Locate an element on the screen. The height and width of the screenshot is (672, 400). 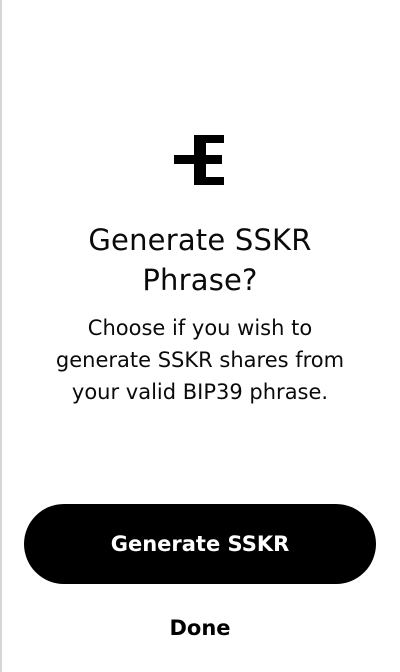
left-border is located at coordinates (1, 336).